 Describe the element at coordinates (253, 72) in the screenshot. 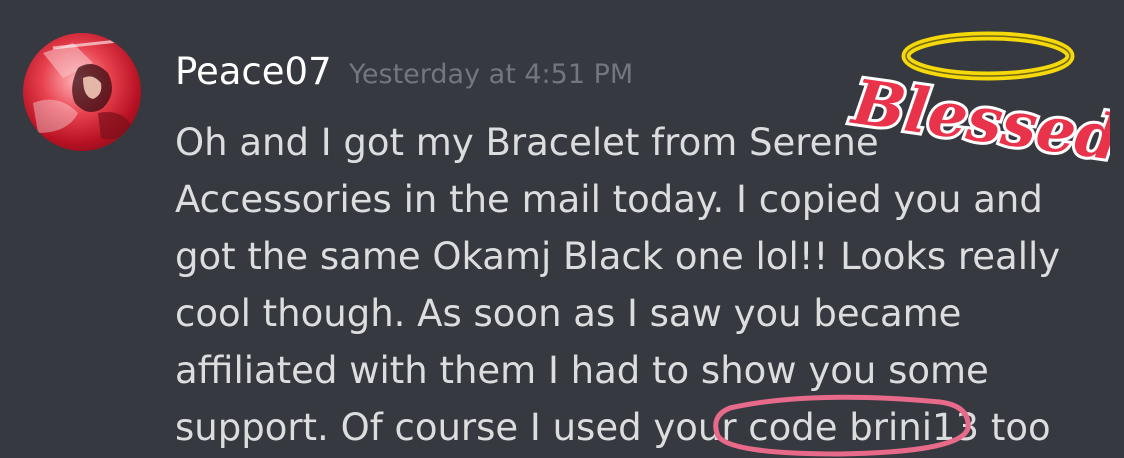

I see `author-username: Peace07` at that location.